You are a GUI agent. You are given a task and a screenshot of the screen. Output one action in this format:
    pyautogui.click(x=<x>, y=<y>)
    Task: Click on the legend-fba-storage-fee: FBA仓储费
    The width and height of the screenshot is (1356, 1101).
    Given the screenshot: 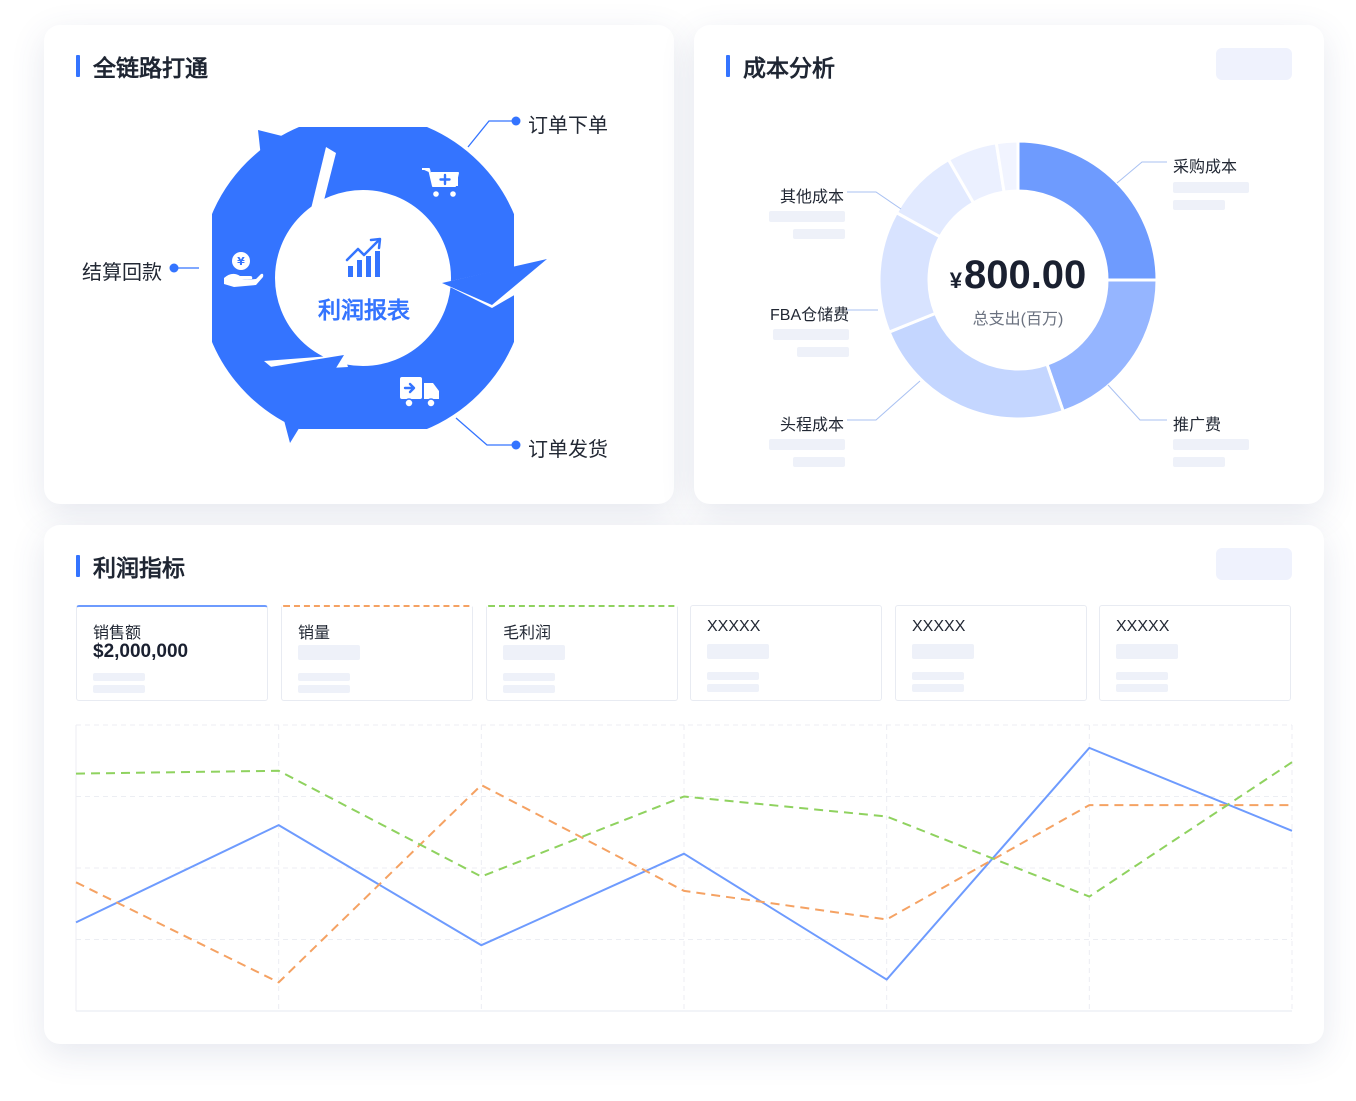 What is the action you would take?
    pyautogui.click(x=810, y=315)
    